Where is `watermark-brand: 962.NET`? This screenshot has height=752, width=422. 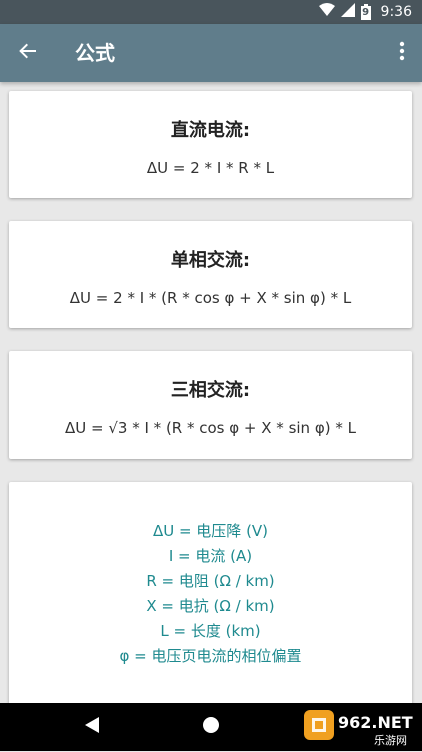
watermark-brand: 962.NET is located at coordinates (375, 722).